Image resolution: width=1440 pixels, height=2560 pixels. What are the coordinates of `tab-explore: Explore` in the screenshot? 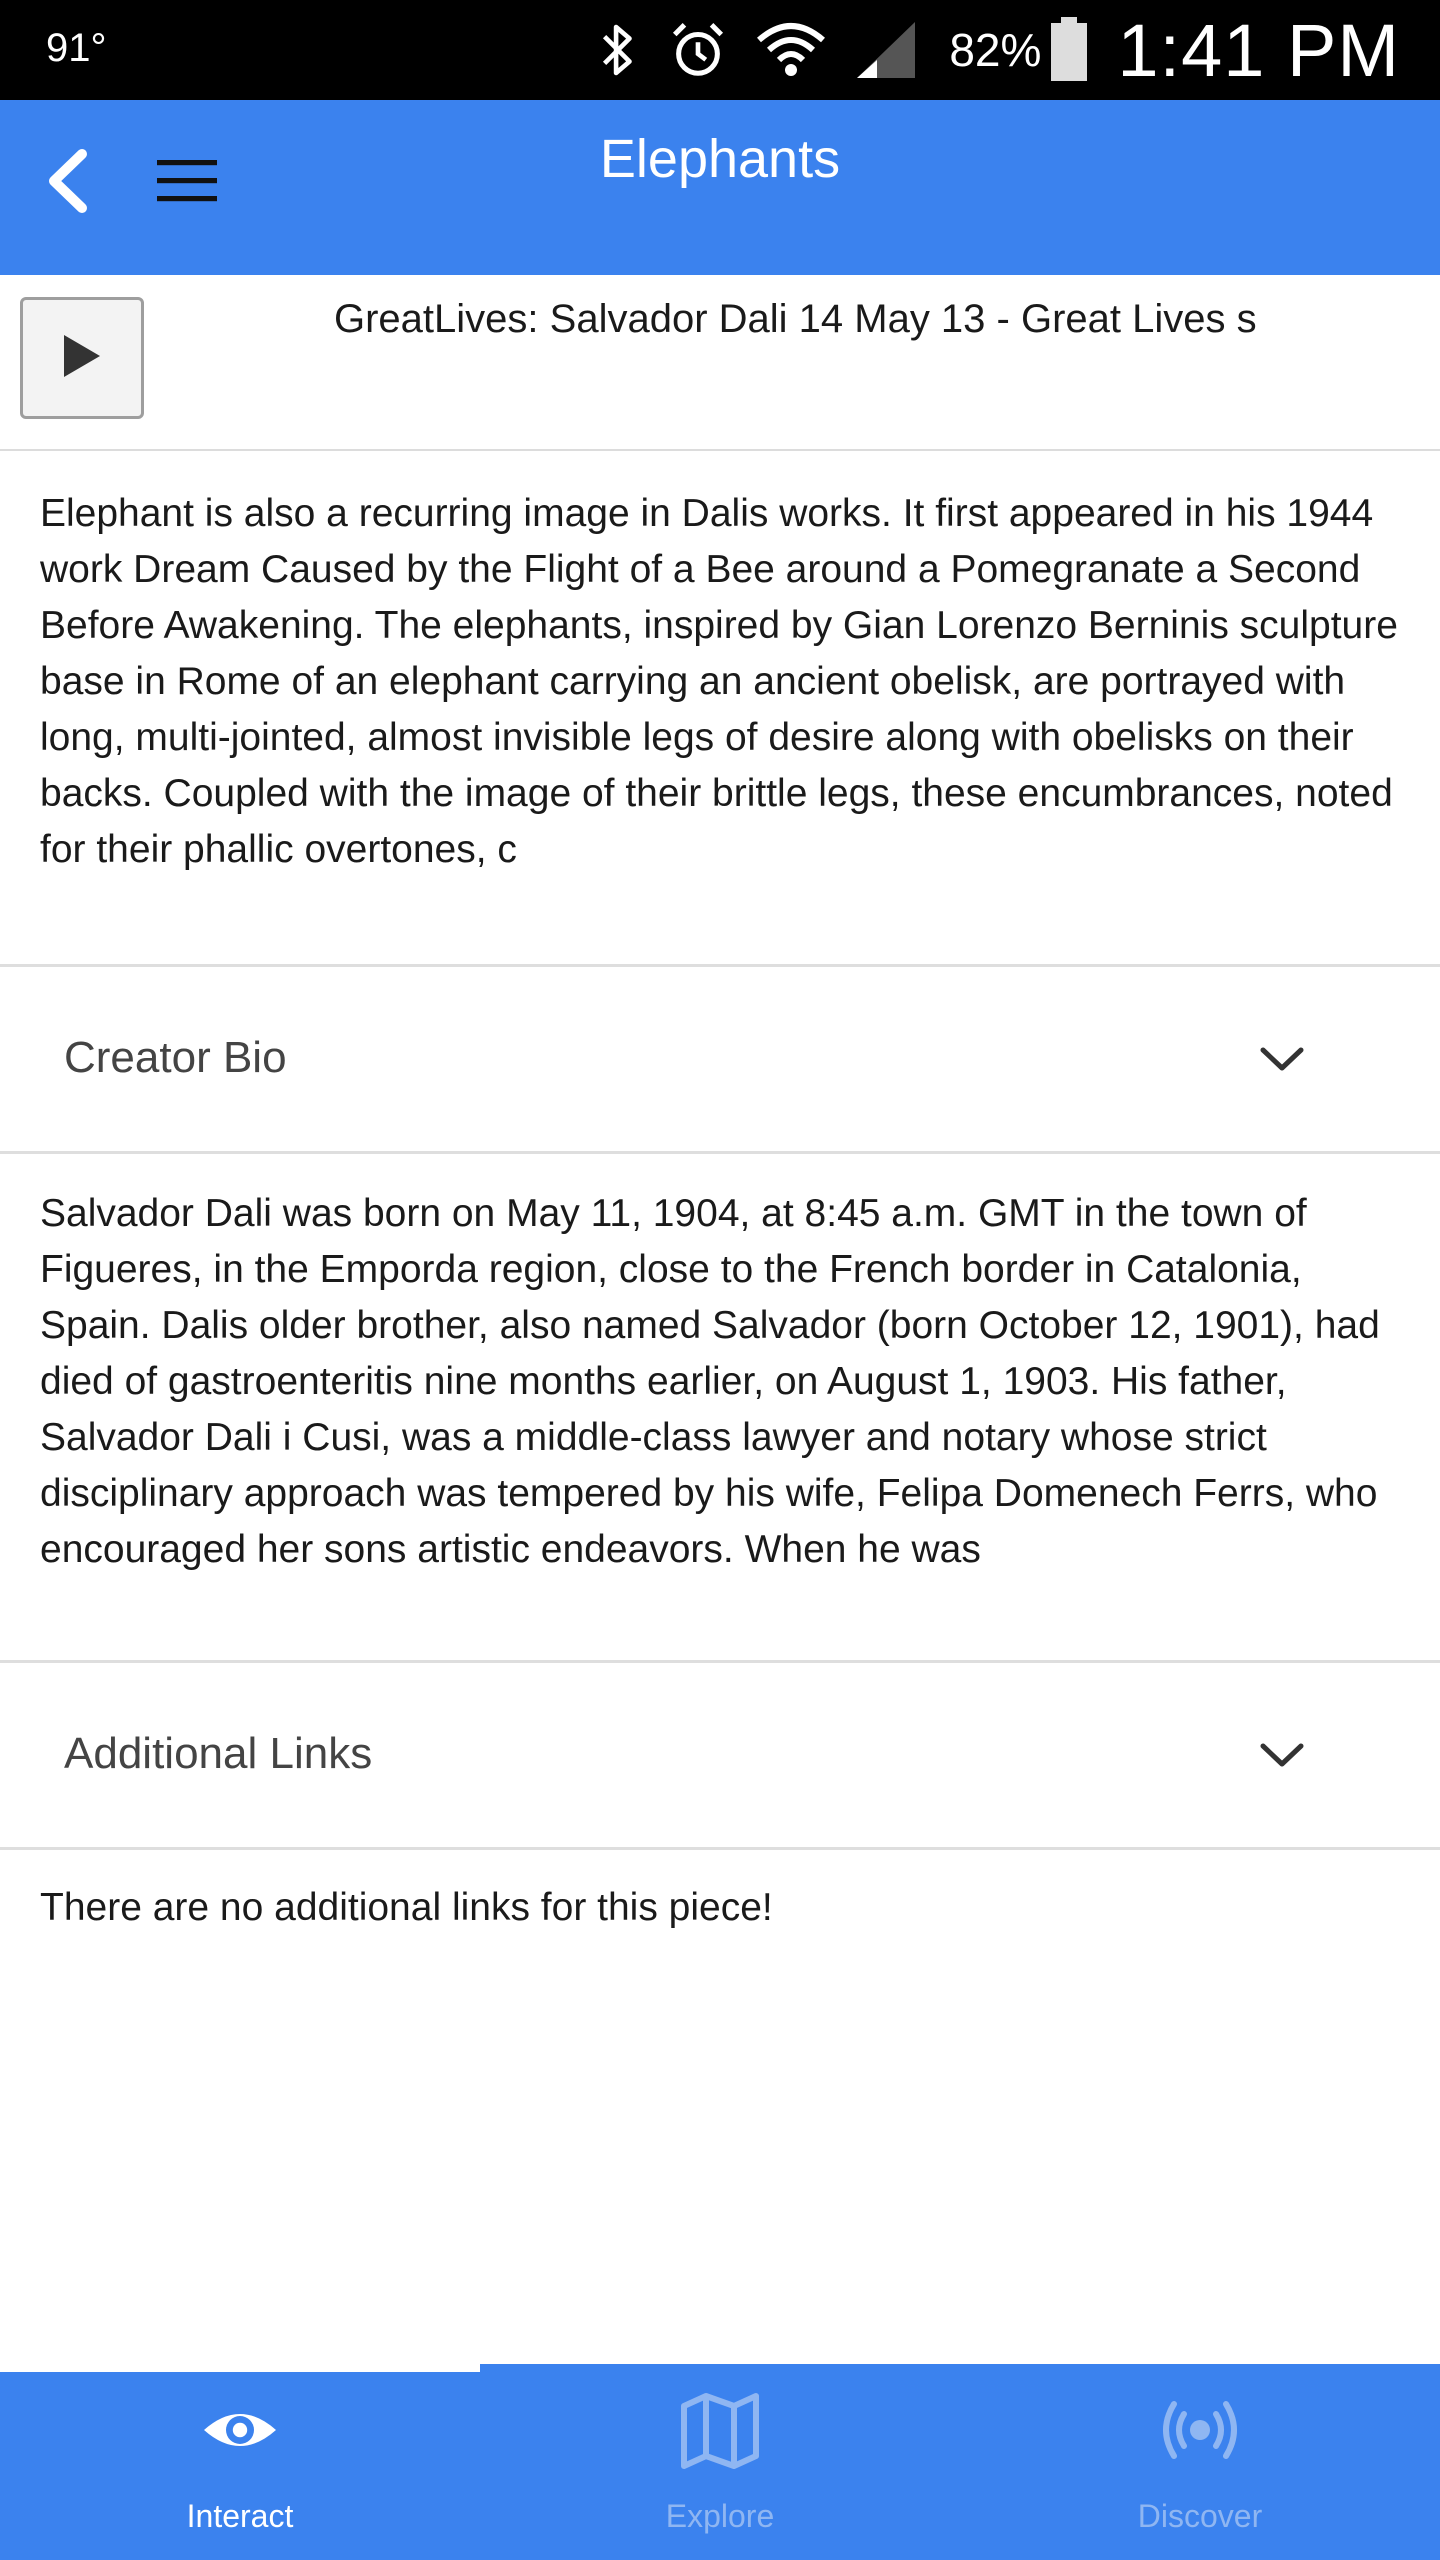 It's located at (720, 2462).